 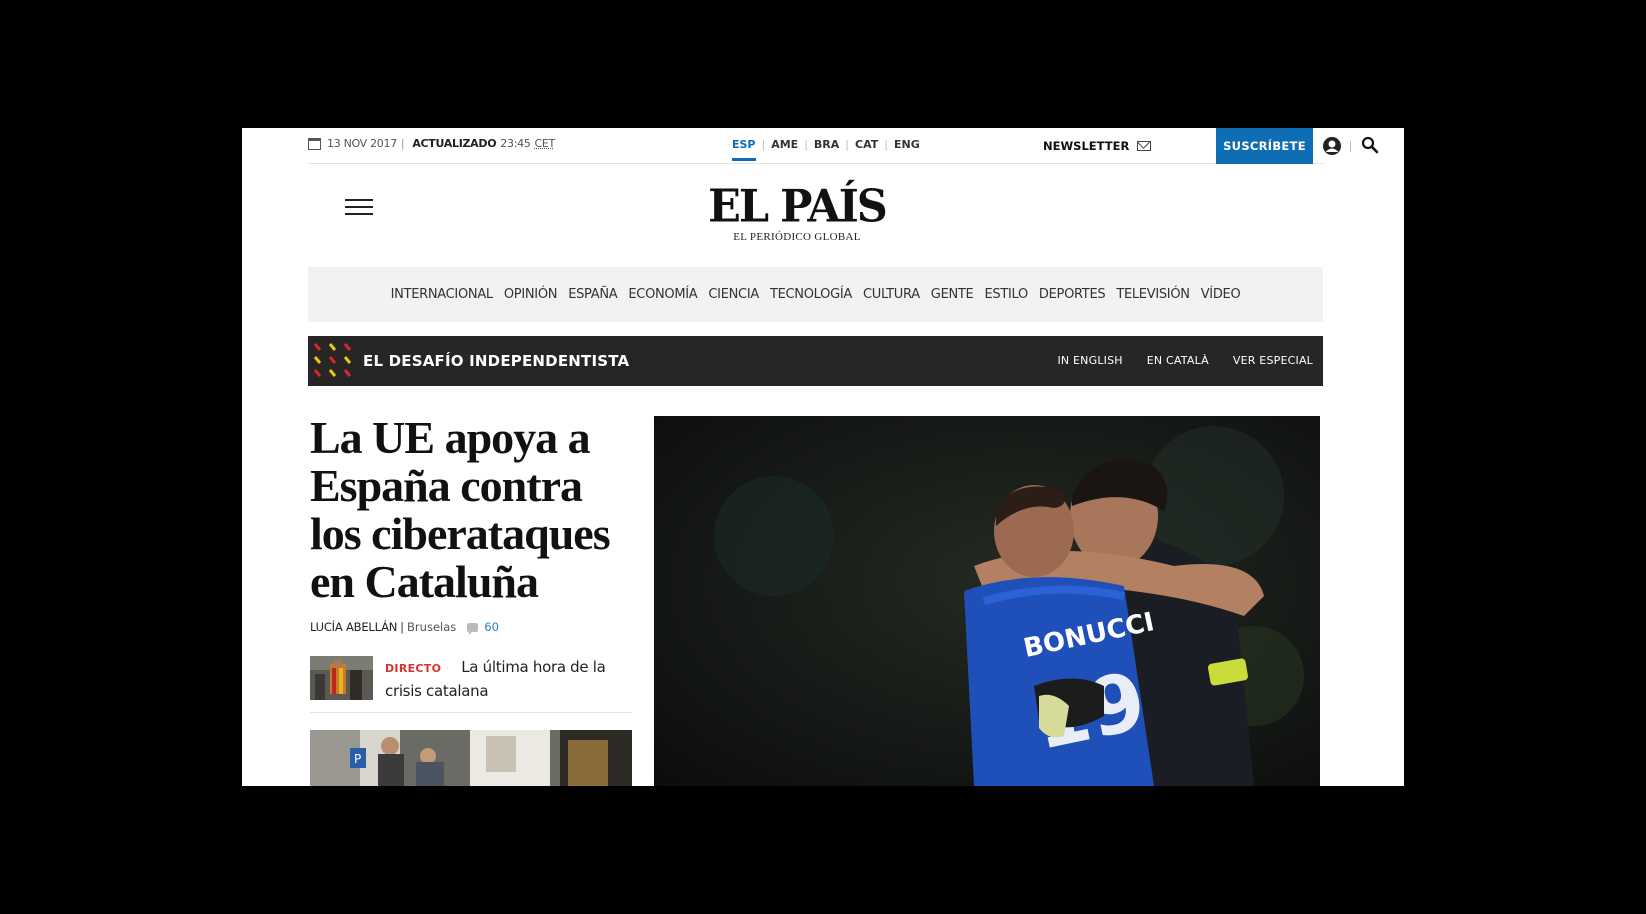 What do you see at coordinates (952, 294) in the screenshot?
I see `nav-item-gente: GENTE` at bounding box center [952, 294].